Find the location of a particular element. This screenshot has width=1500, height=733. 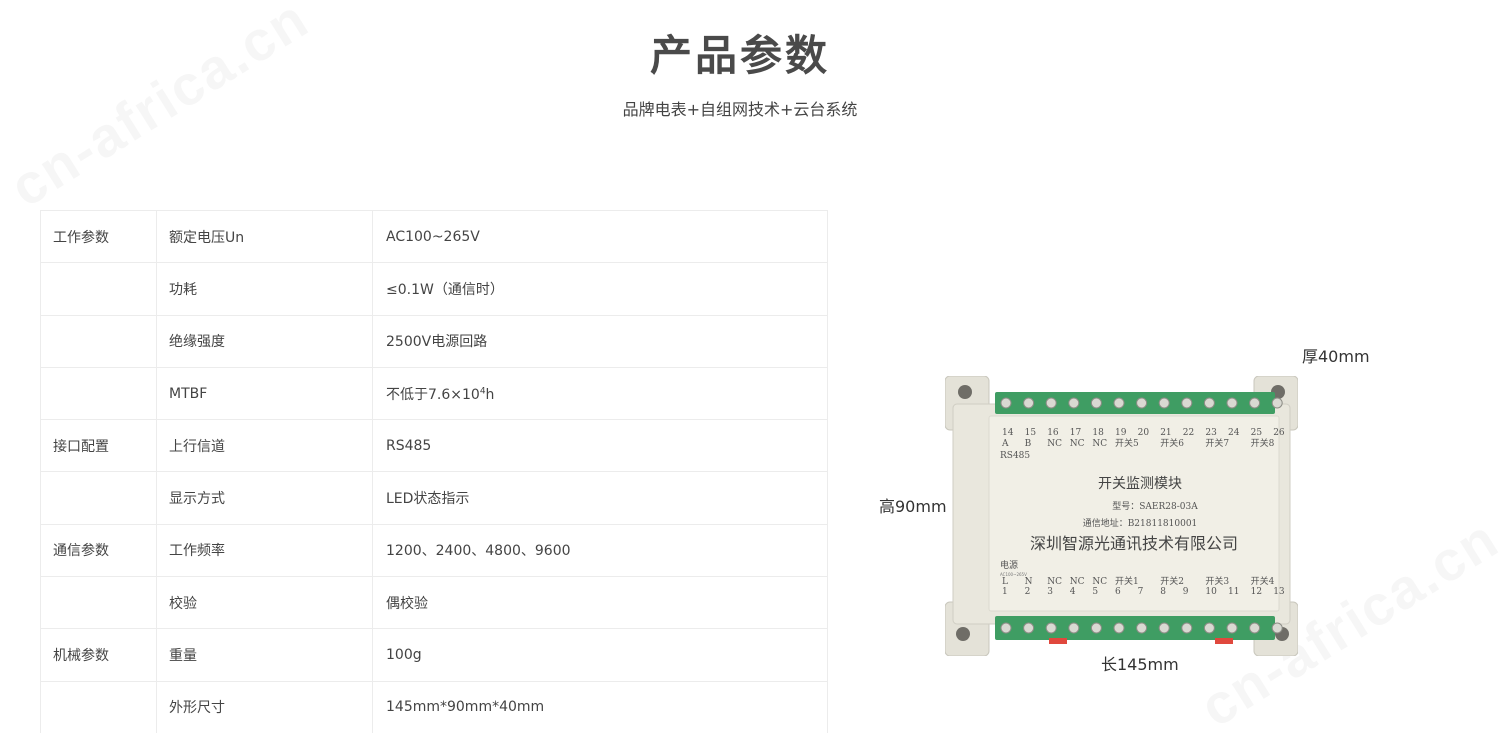

table-row: MTBF 不低于7.6×104h is located at coordinates (434, 393).